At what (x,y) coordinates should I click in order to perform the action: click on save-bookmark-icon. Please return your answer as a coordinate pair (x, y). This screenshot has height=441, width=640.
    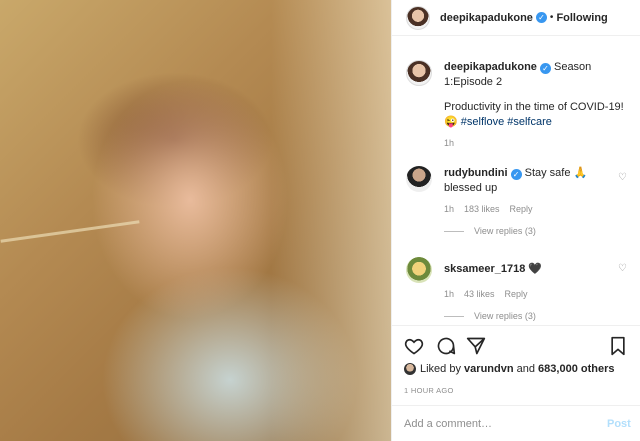
    Looking at the image, I should click on (618, 346).